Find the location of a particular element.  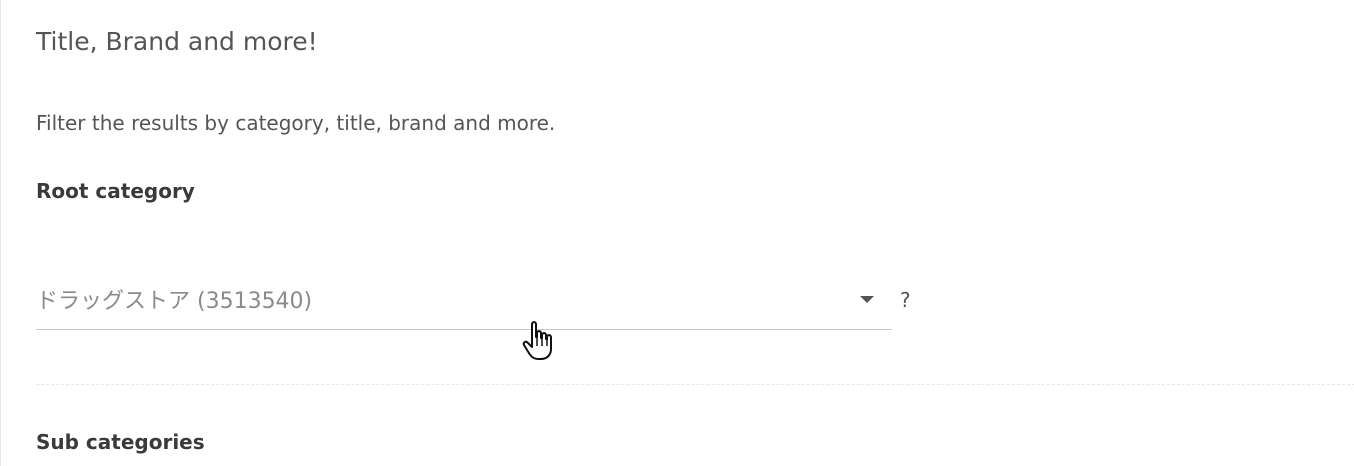

root-category-select: ドラッグストア (3513540) is located at coordinates (464, 305).